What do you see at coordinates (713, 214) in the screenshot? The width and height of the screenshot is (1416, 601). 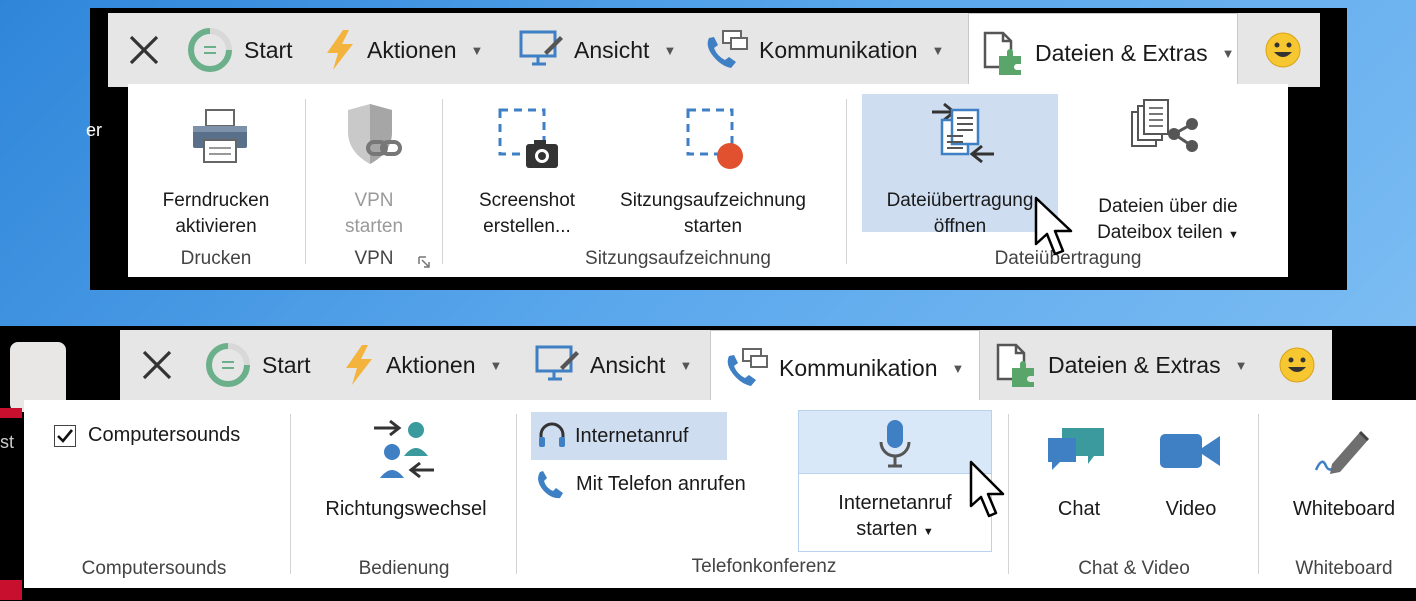 I see `sitzungsaufzeichnung-button: Sitzungsaufzeichnung starten` at bounding box center [713, 214].